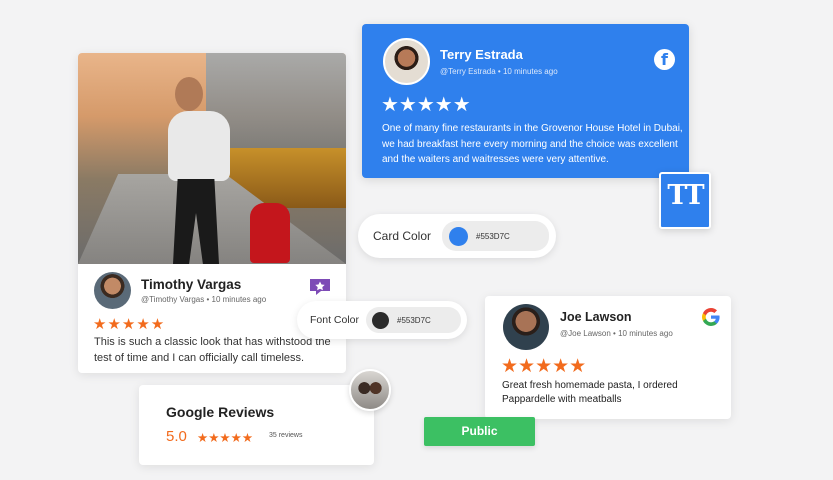 This screenshot has width=833, height=480. Describe the element at coordinates (225, 438) in the screenshot. I see `summary-stars: ★★★★★` at that location.